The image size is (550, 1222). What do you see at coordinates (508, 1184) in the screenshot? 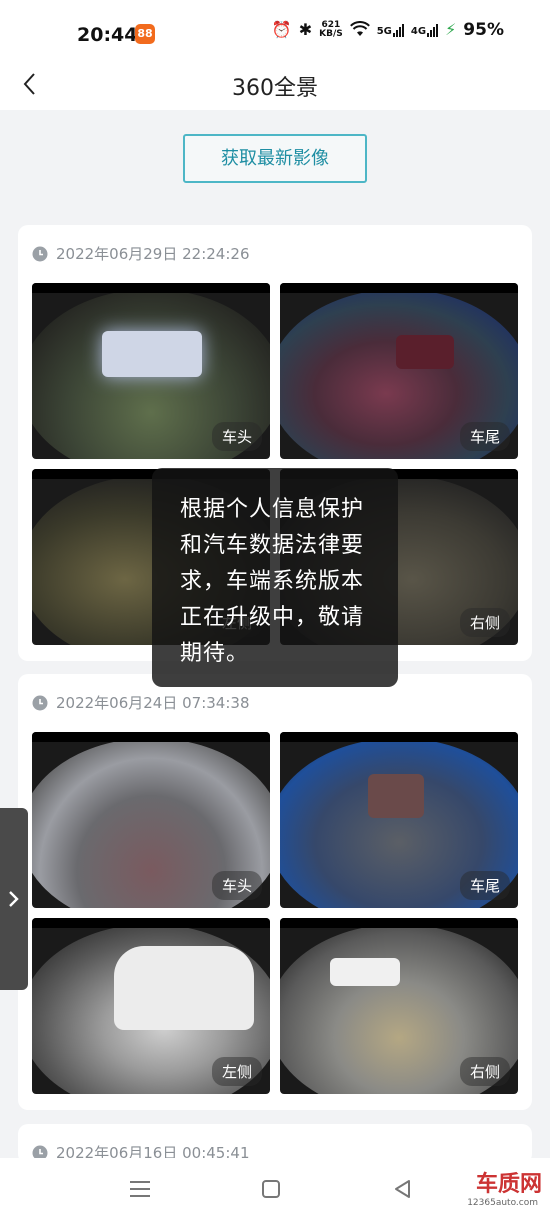
I see `watermark-logo: 车质网` at bounding box center [508, 1184].